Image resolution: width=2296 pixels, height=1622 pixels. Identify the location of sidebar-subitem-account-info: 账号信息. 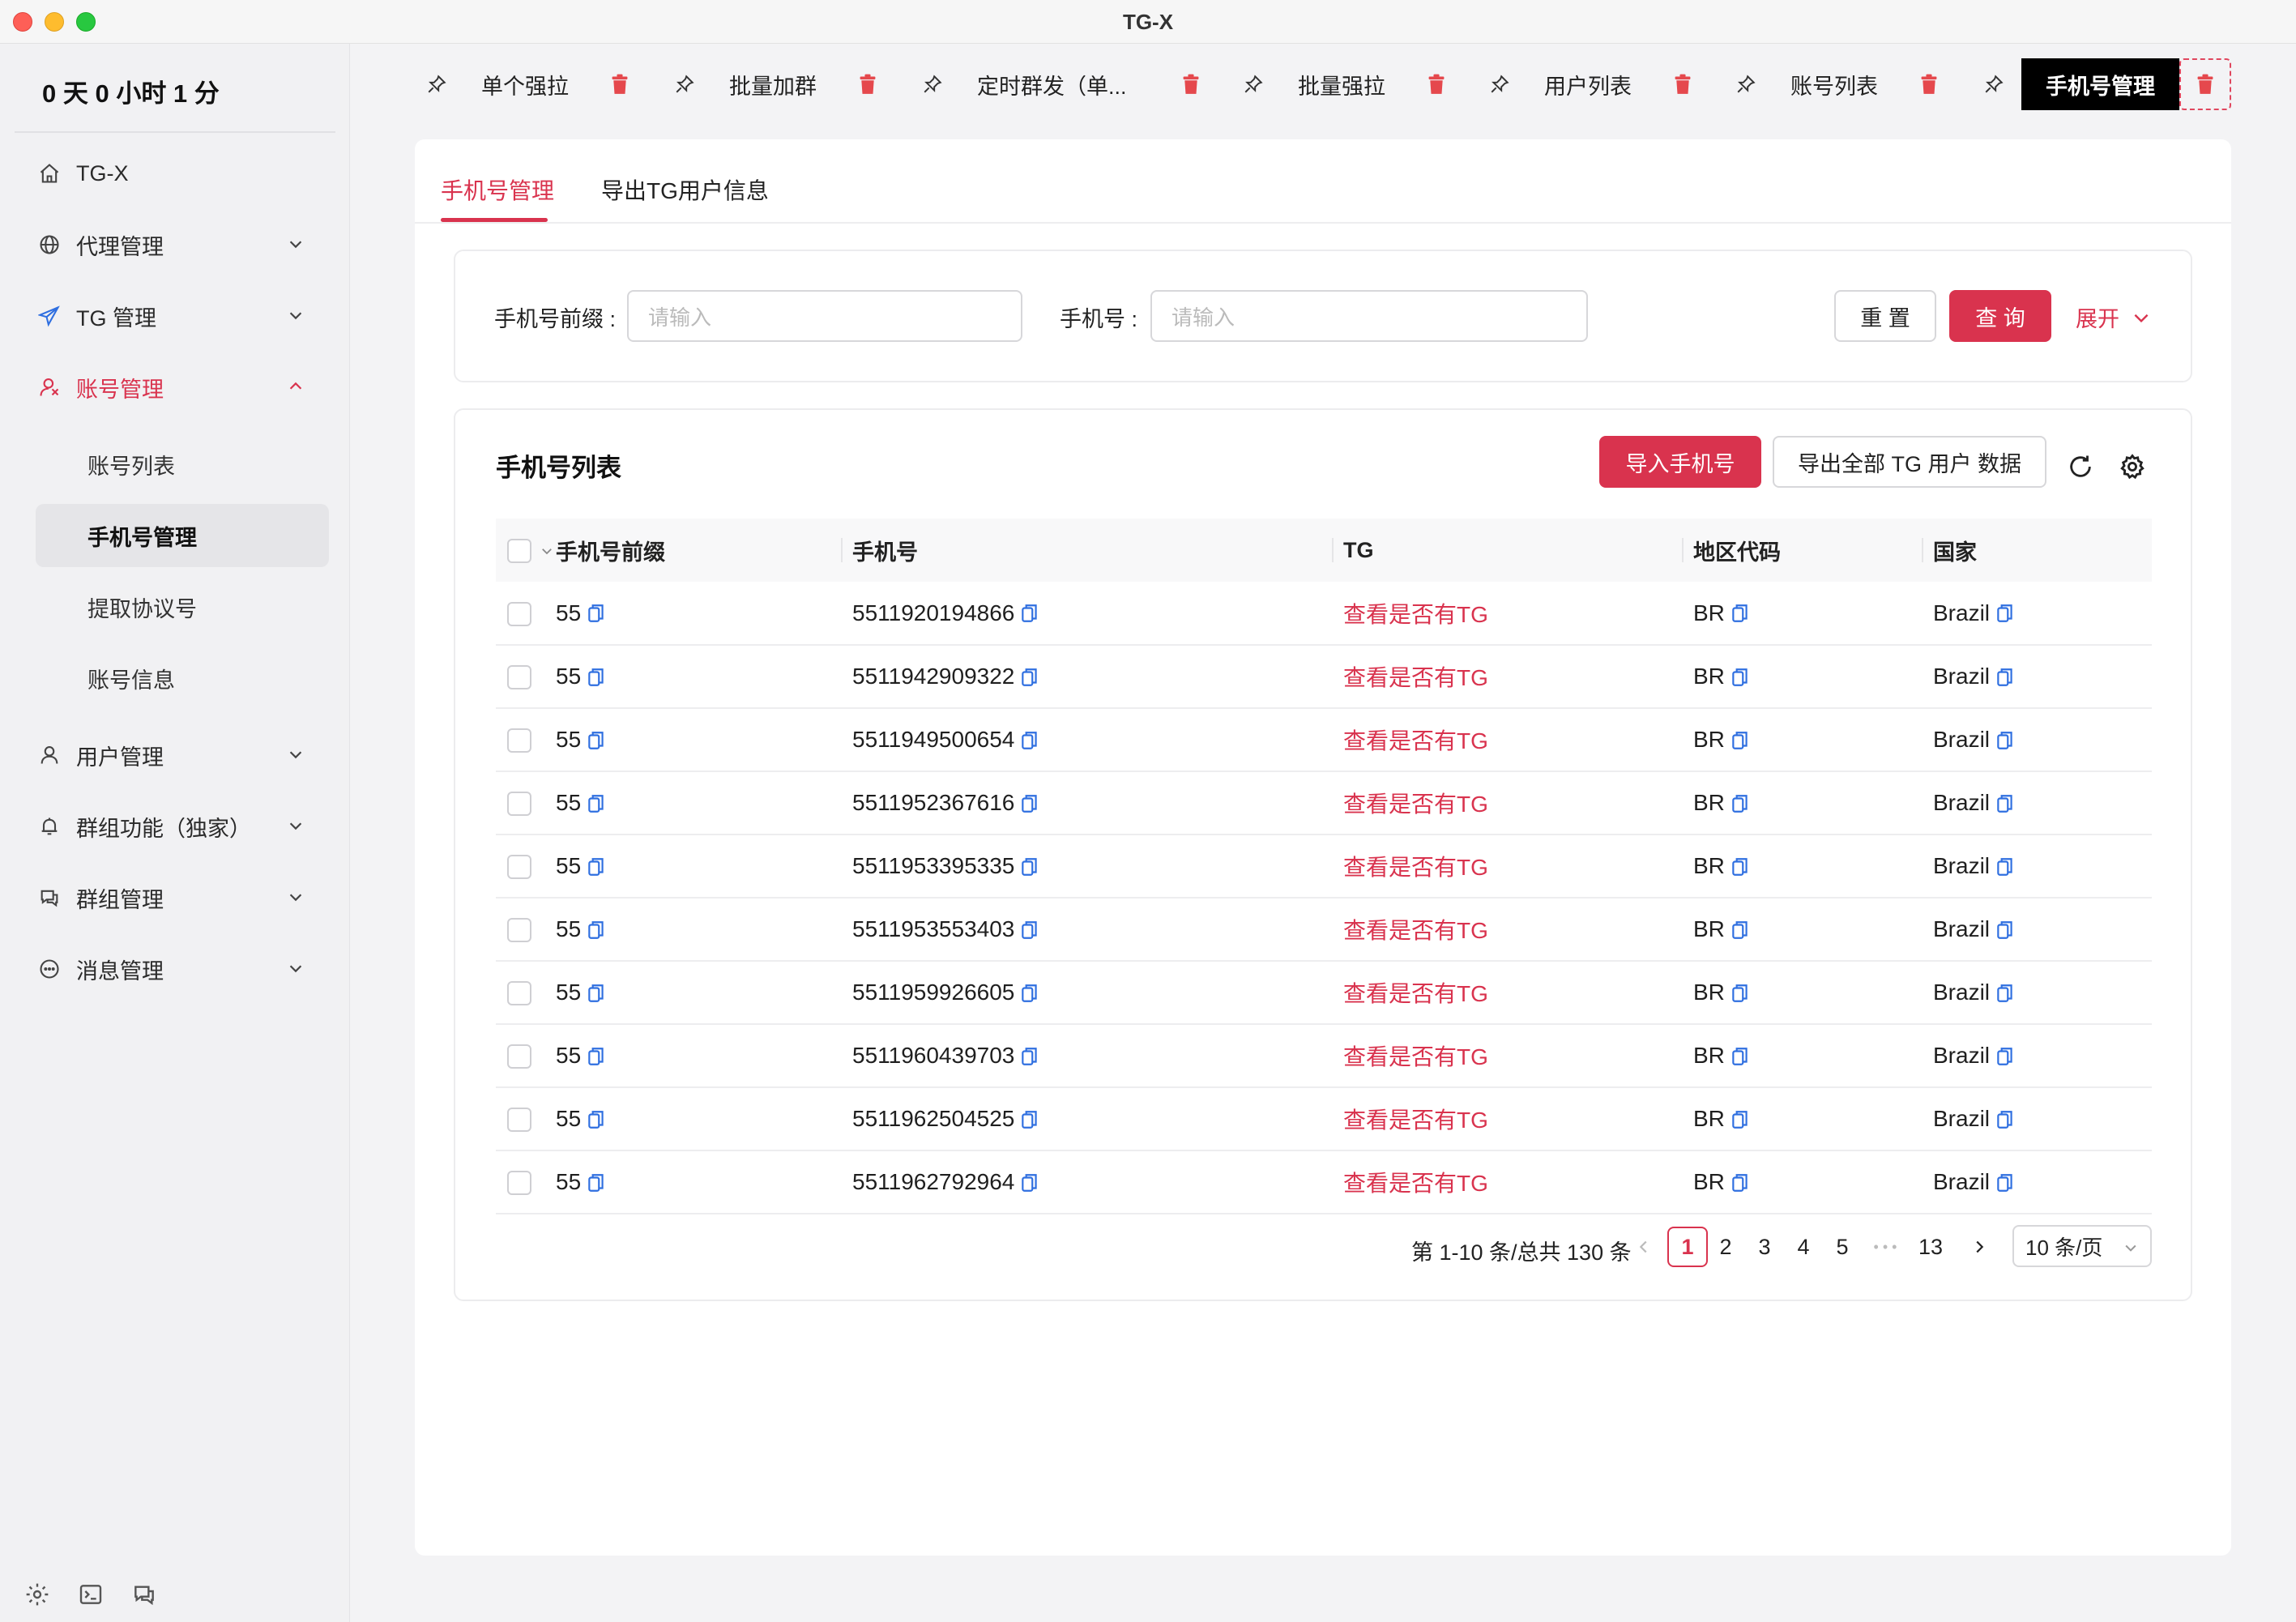
(183, 678).